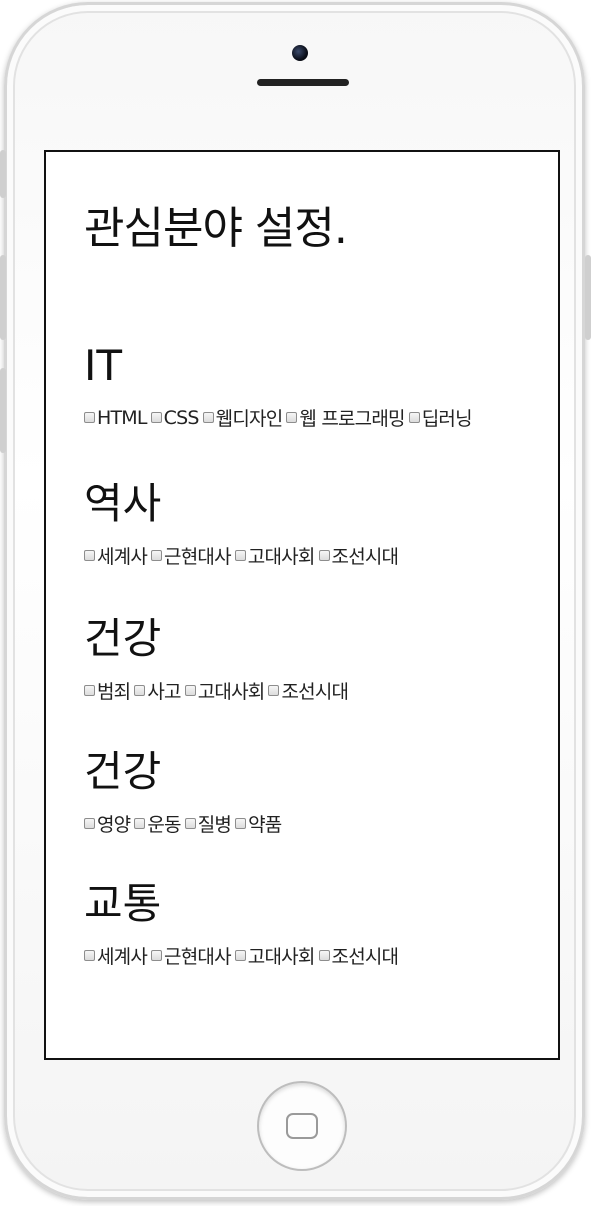 This screenshot has width=591, height=1206. I want to click on option-css: CSS, so click(175, 417).